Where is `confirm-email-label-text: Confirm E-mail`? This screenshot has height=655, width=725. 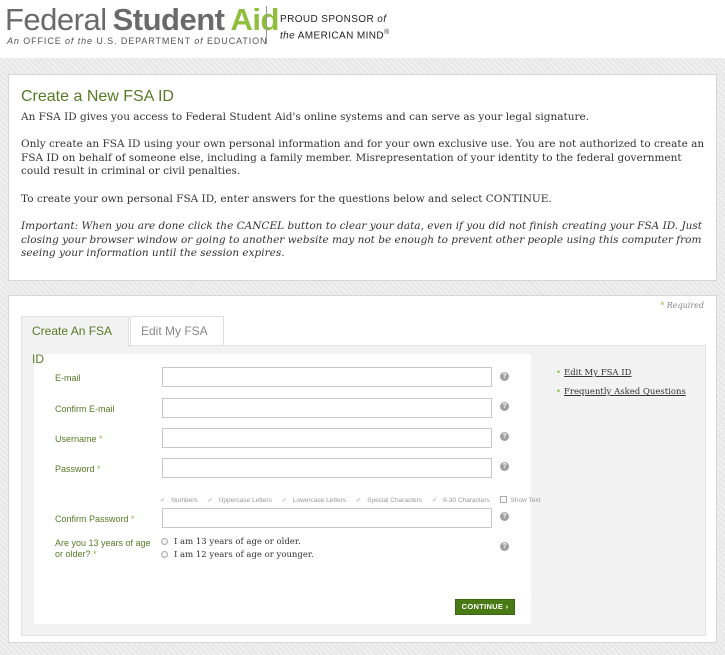 confirm-email-label-text: Confirm E-mail is located at coordinates (85, 409).